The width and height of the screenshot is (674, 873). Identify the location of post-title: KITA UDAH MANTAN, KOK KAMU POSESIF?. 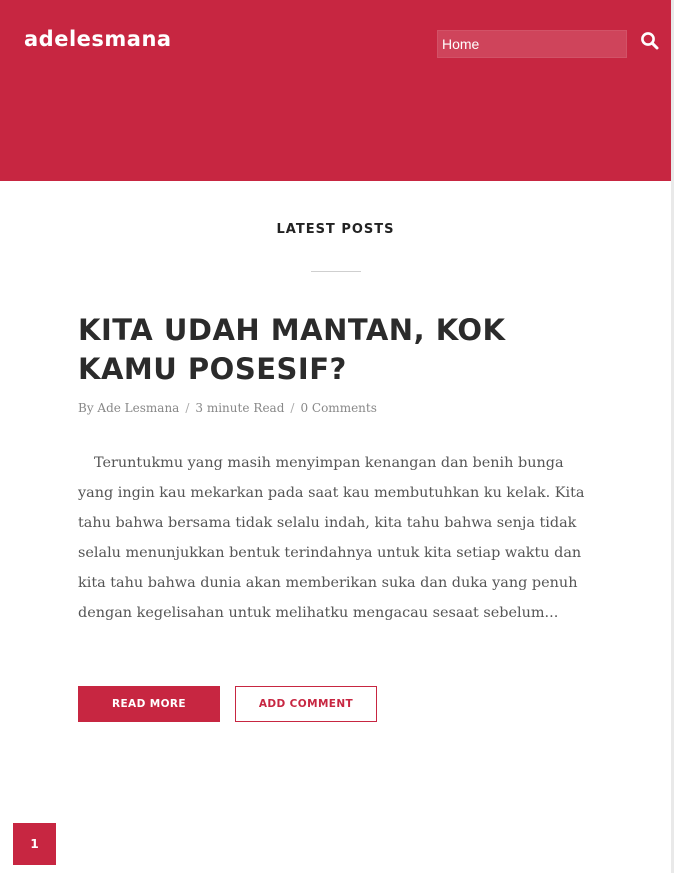
(338, 350).